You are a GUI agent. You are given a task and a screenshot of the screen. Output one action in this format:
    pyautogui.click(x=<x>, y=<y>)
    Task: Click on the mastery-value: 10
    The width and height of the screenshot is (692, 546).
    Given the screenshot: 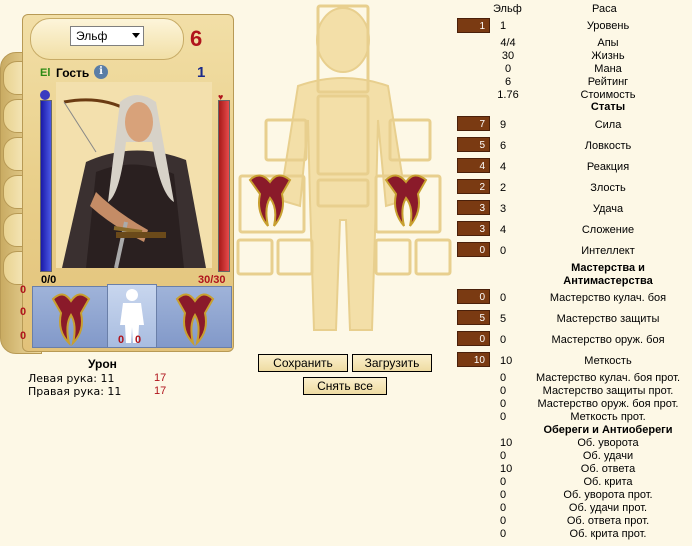 What is the action you would take?
    pyautogui.click(x=506, y=361)
    